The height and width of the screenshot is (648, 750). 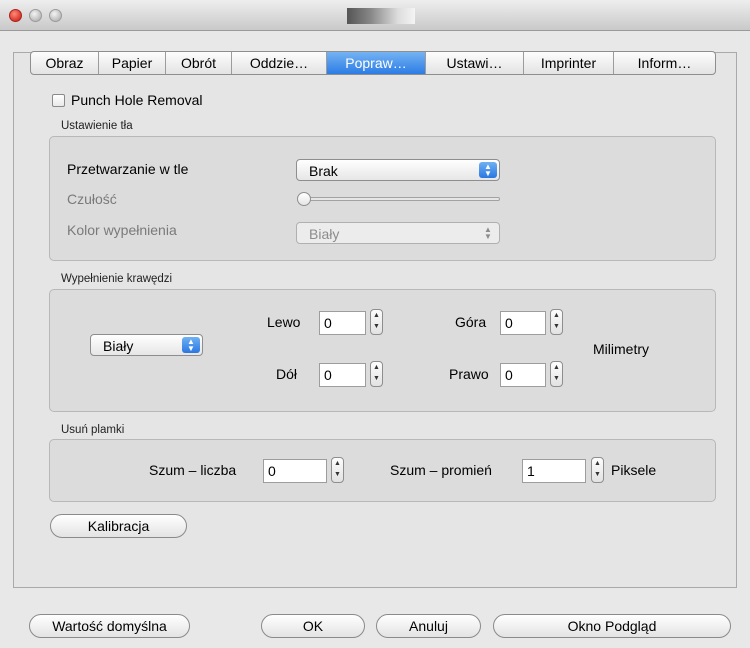 I want to click on close-window-button, so click(x=15, y=15).